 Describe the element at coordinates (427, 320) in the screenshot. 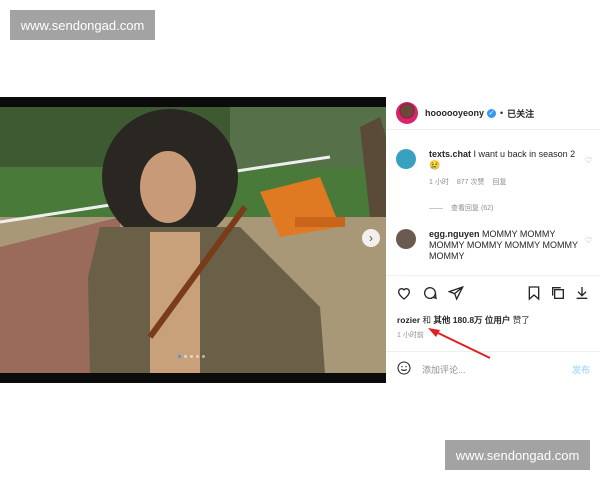

I see `likes-middle: 和` at that location.